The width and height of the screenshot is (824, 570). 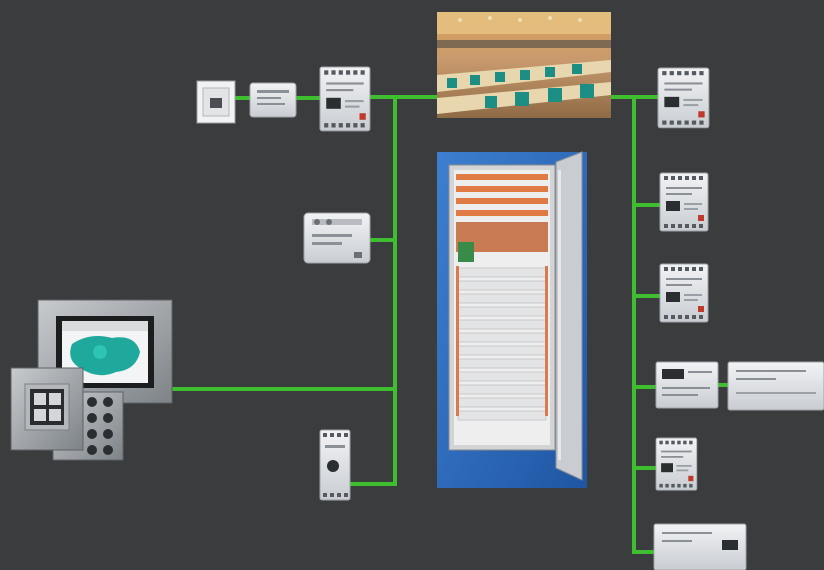 I want to click on right-module-wide, so click(x=687, y=385).